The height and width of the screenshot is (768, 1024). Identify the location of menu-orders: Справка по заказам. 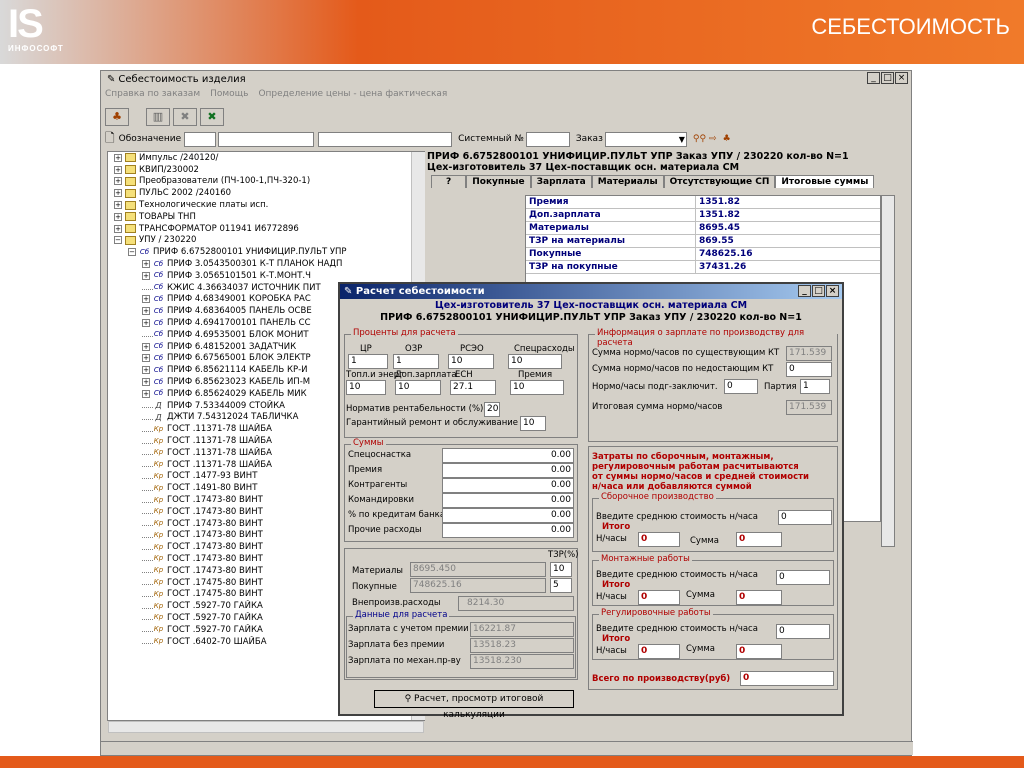
(152, 94).